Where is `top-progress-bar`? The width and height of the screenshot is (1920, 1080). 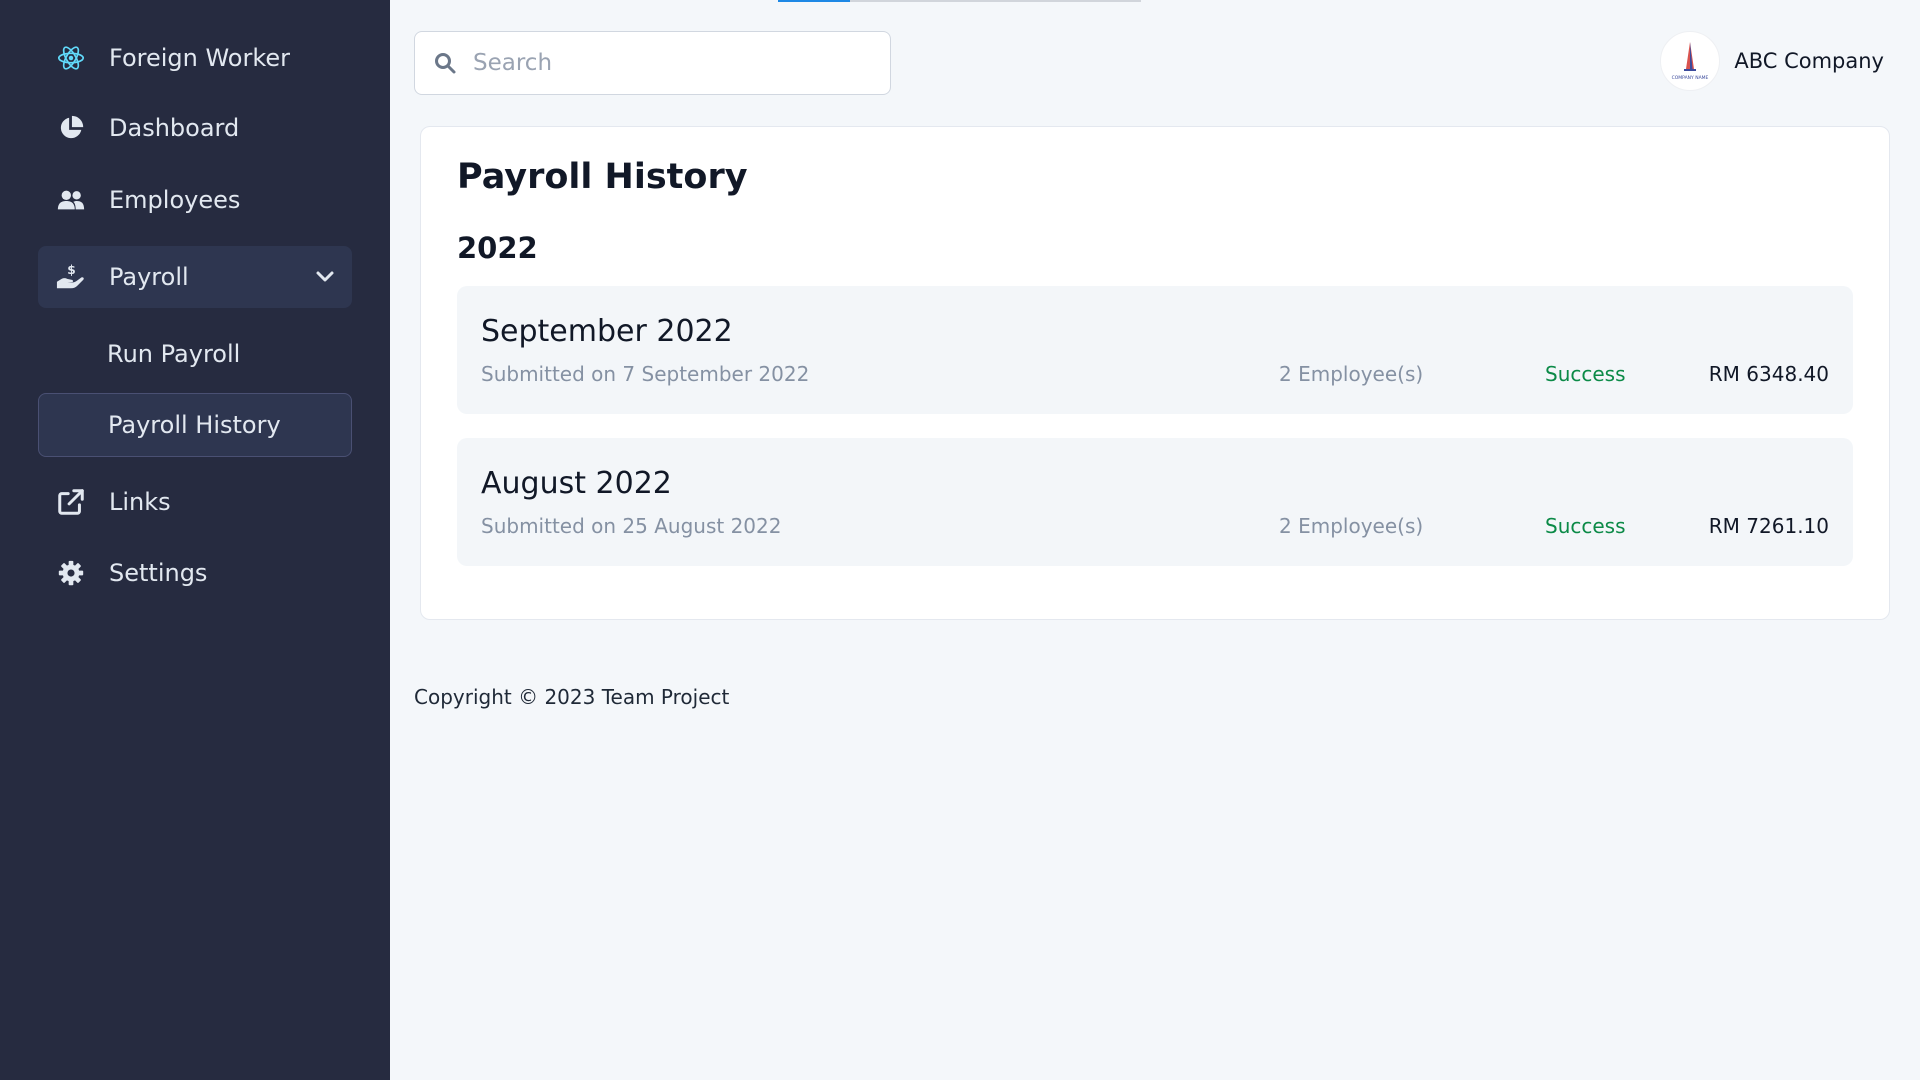 top-progress-bar is located at coordinates (959, 1).